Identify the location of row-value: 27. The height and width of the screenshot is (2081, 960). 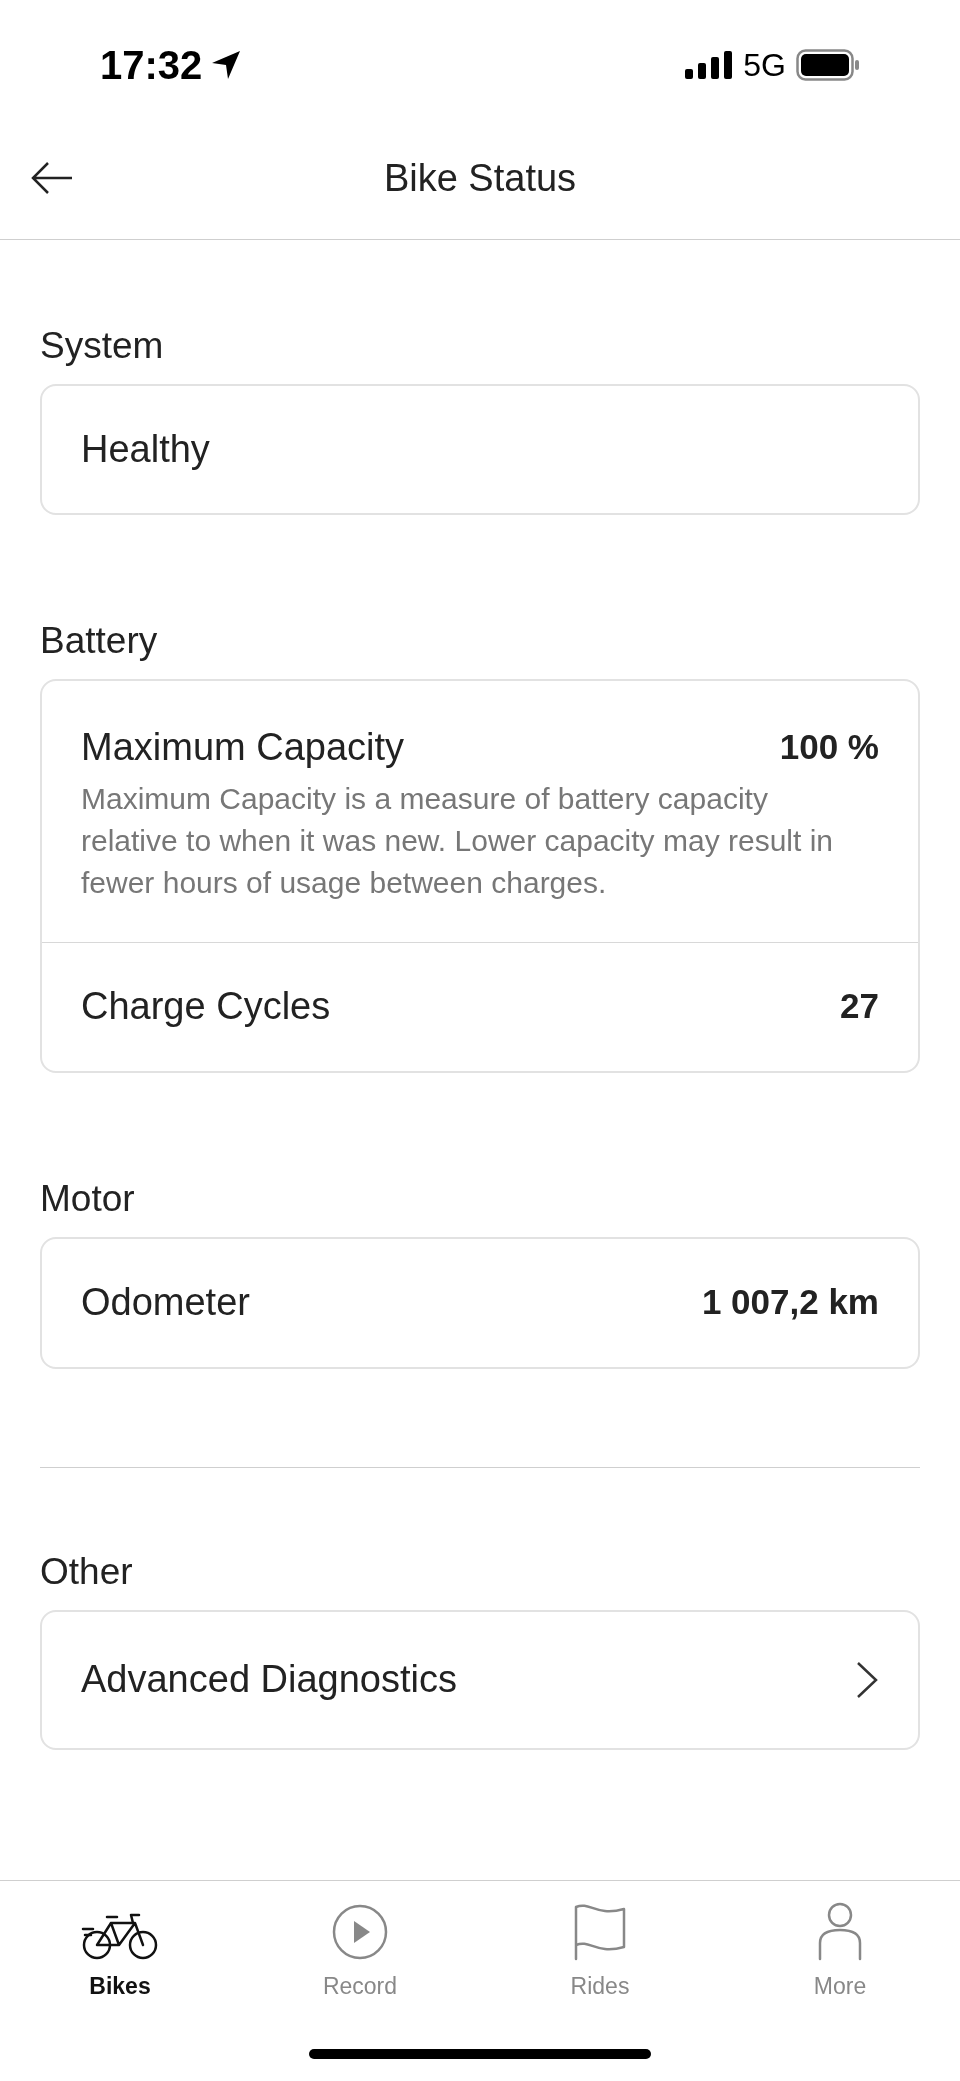
(859, 1006).